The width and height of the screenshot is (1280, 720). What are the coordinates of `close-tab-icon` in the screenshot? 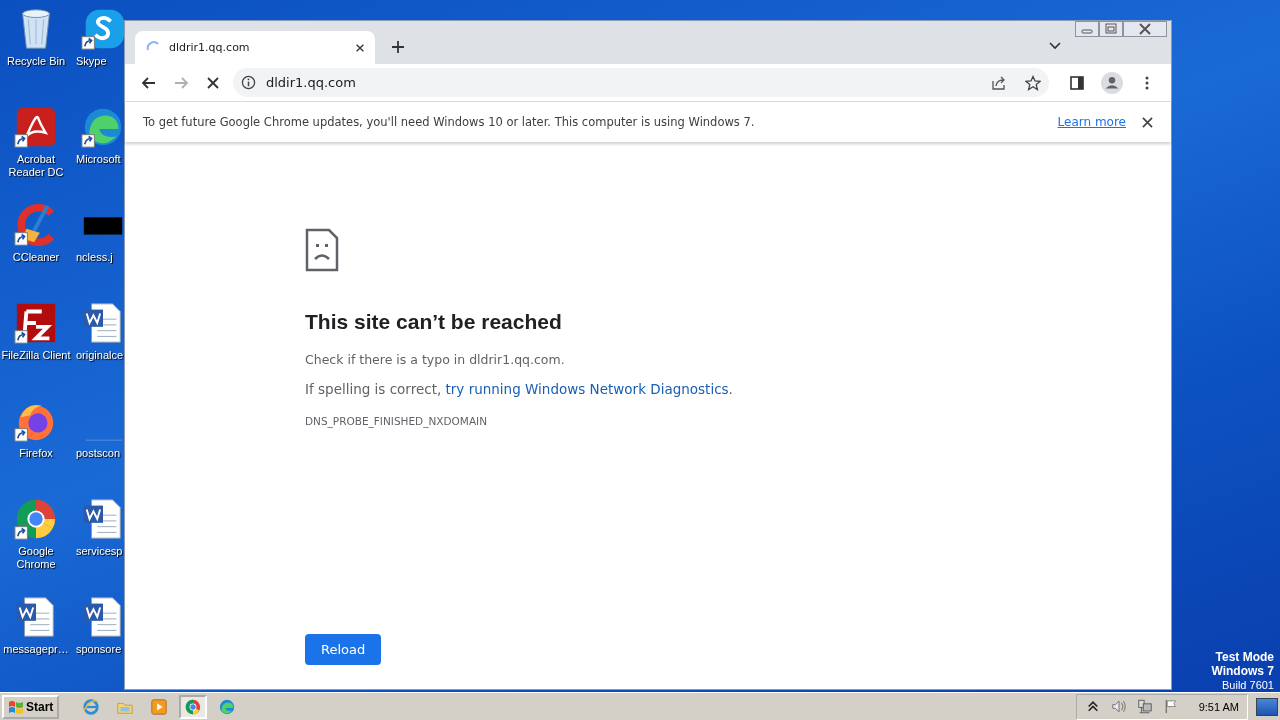 It's located at (360, 47).